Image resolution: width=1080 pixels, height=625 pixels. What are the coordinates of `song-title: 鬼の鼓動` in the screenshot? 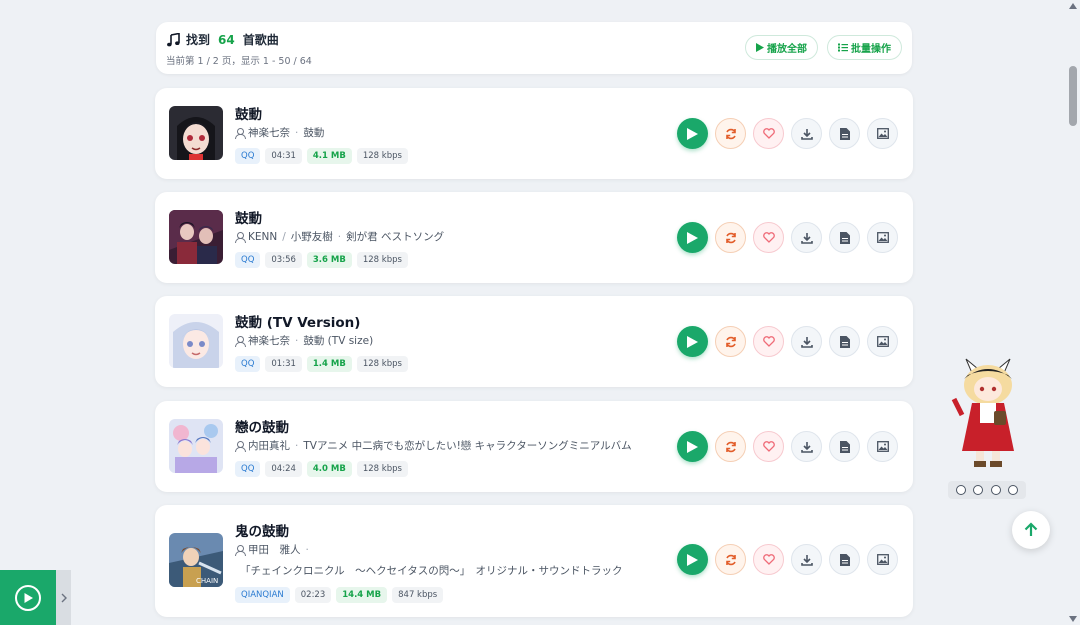 It's located at (262, 530).